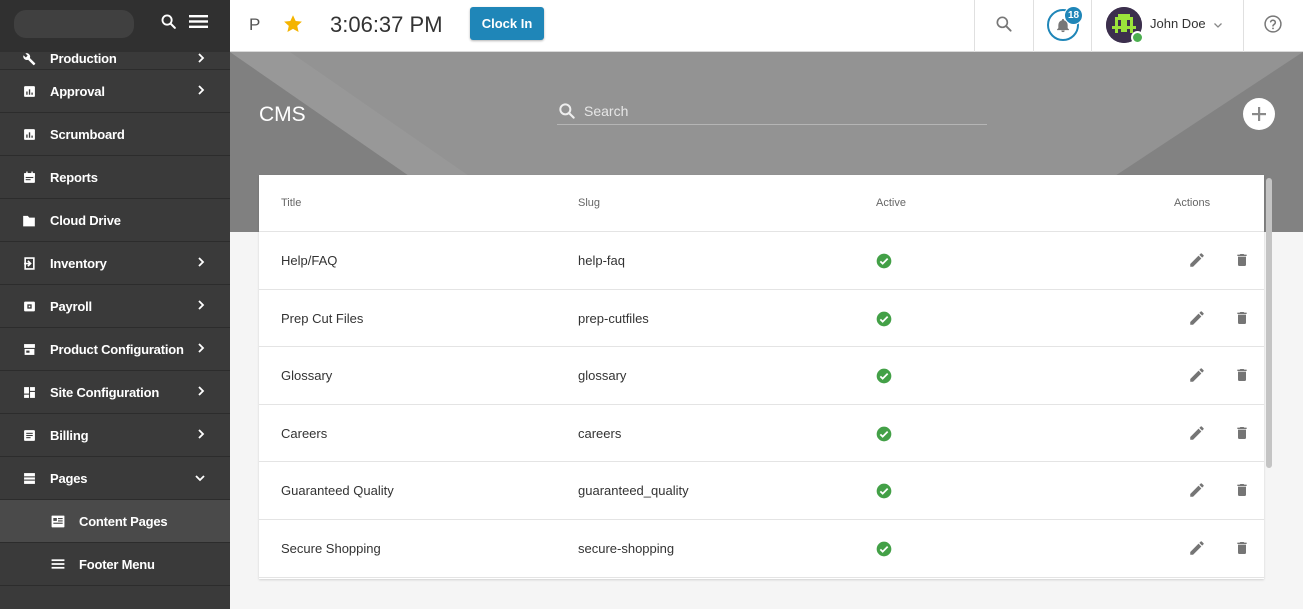  Describe the element at coordinates (115, 306) in the screenshot. I see `sidebar-item-payroll: Payroll` at that location.